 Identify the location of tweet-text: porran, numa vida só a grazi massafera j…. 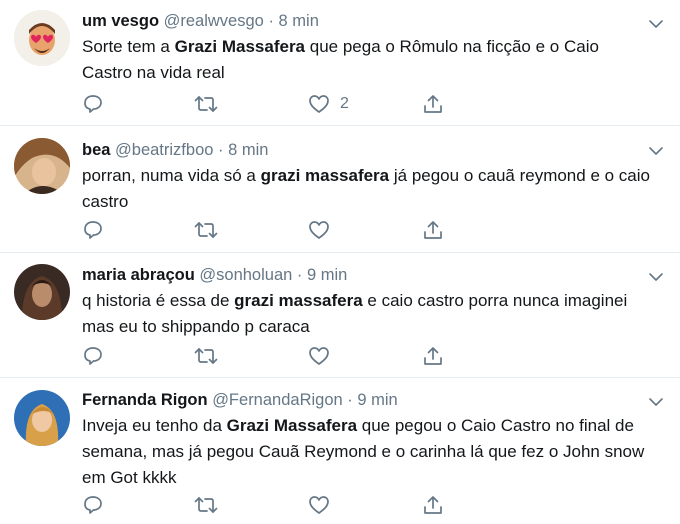
(367, 189).